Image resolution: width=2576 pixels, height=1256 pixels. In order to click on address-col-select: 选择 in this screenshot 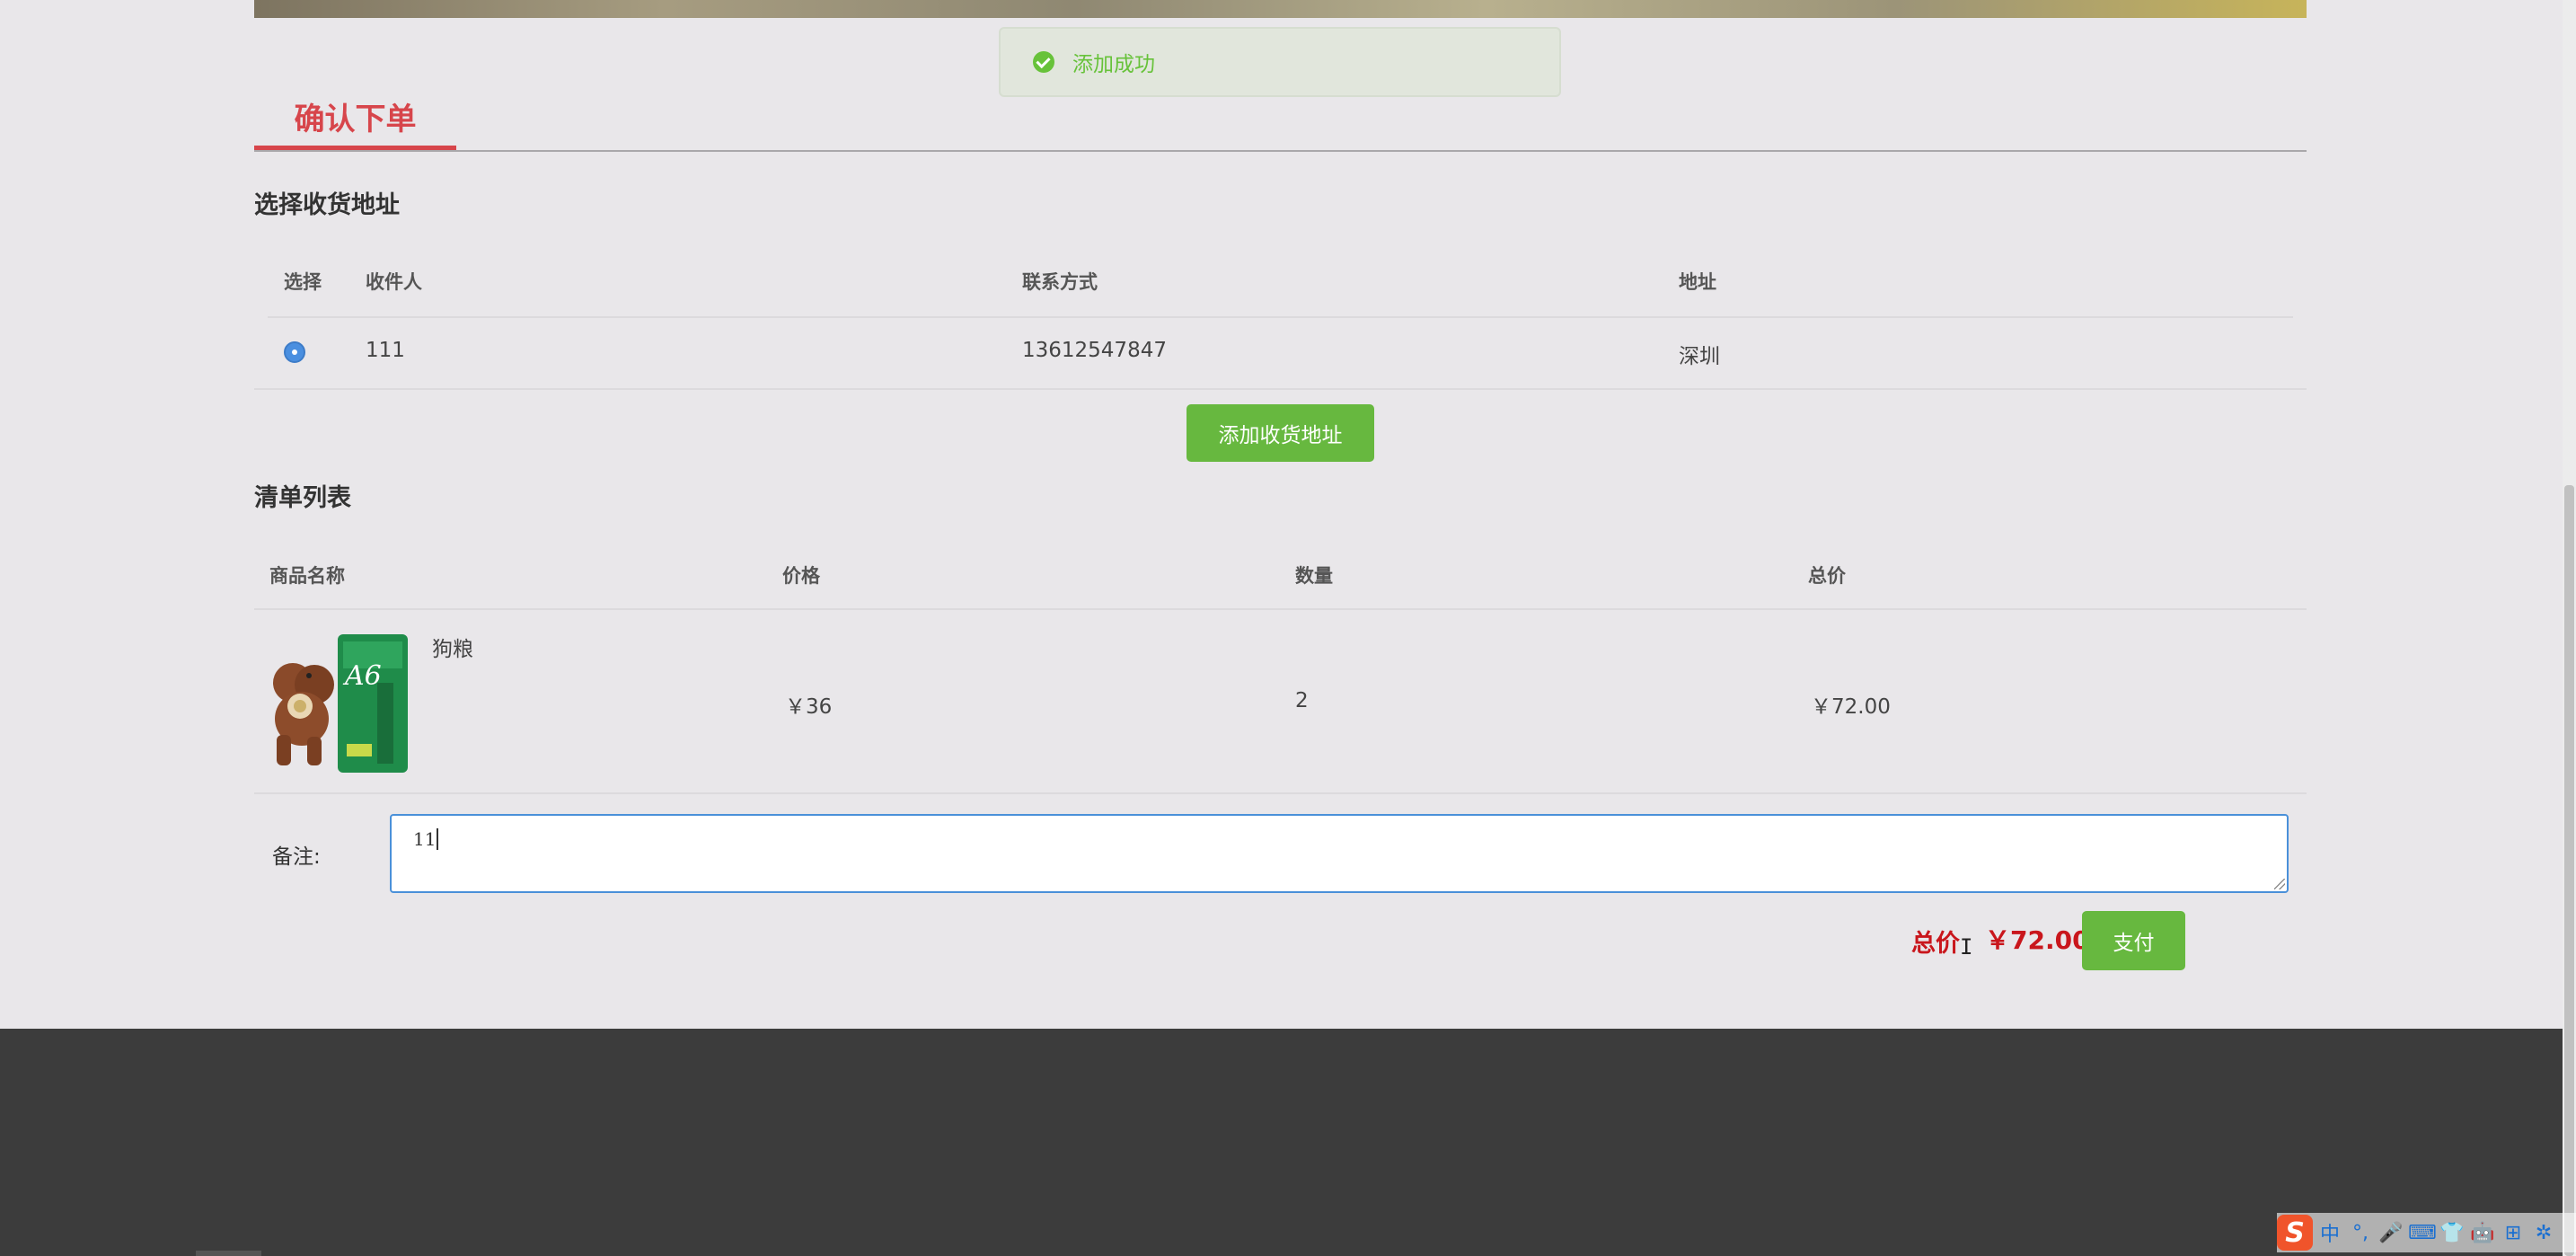, I will do `click(303, 282)`.